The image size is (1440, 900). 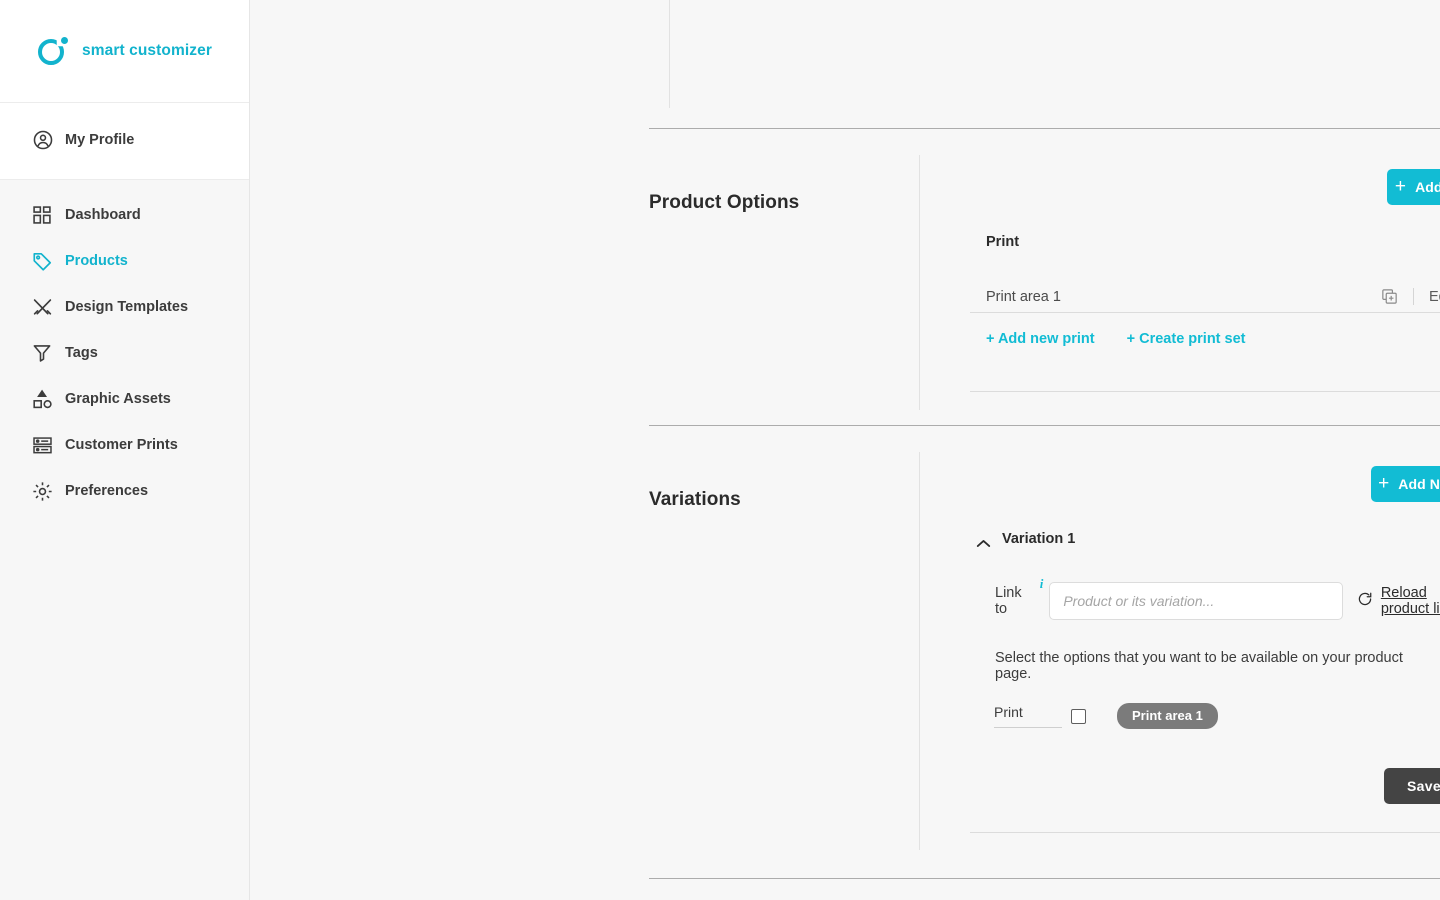 I want to click on link-to-row: Link to i Reload product list, so click(x=1217, y=598).